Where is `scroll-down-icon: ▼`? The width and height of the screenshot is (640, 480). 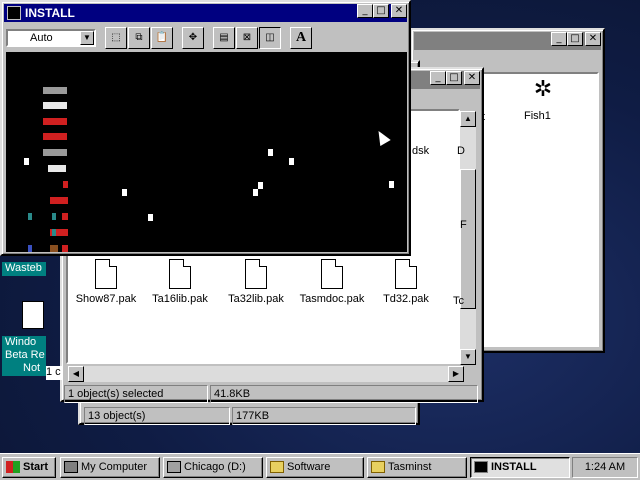 scroll-down-icon: ▼ is located at coordinates (468, 357).